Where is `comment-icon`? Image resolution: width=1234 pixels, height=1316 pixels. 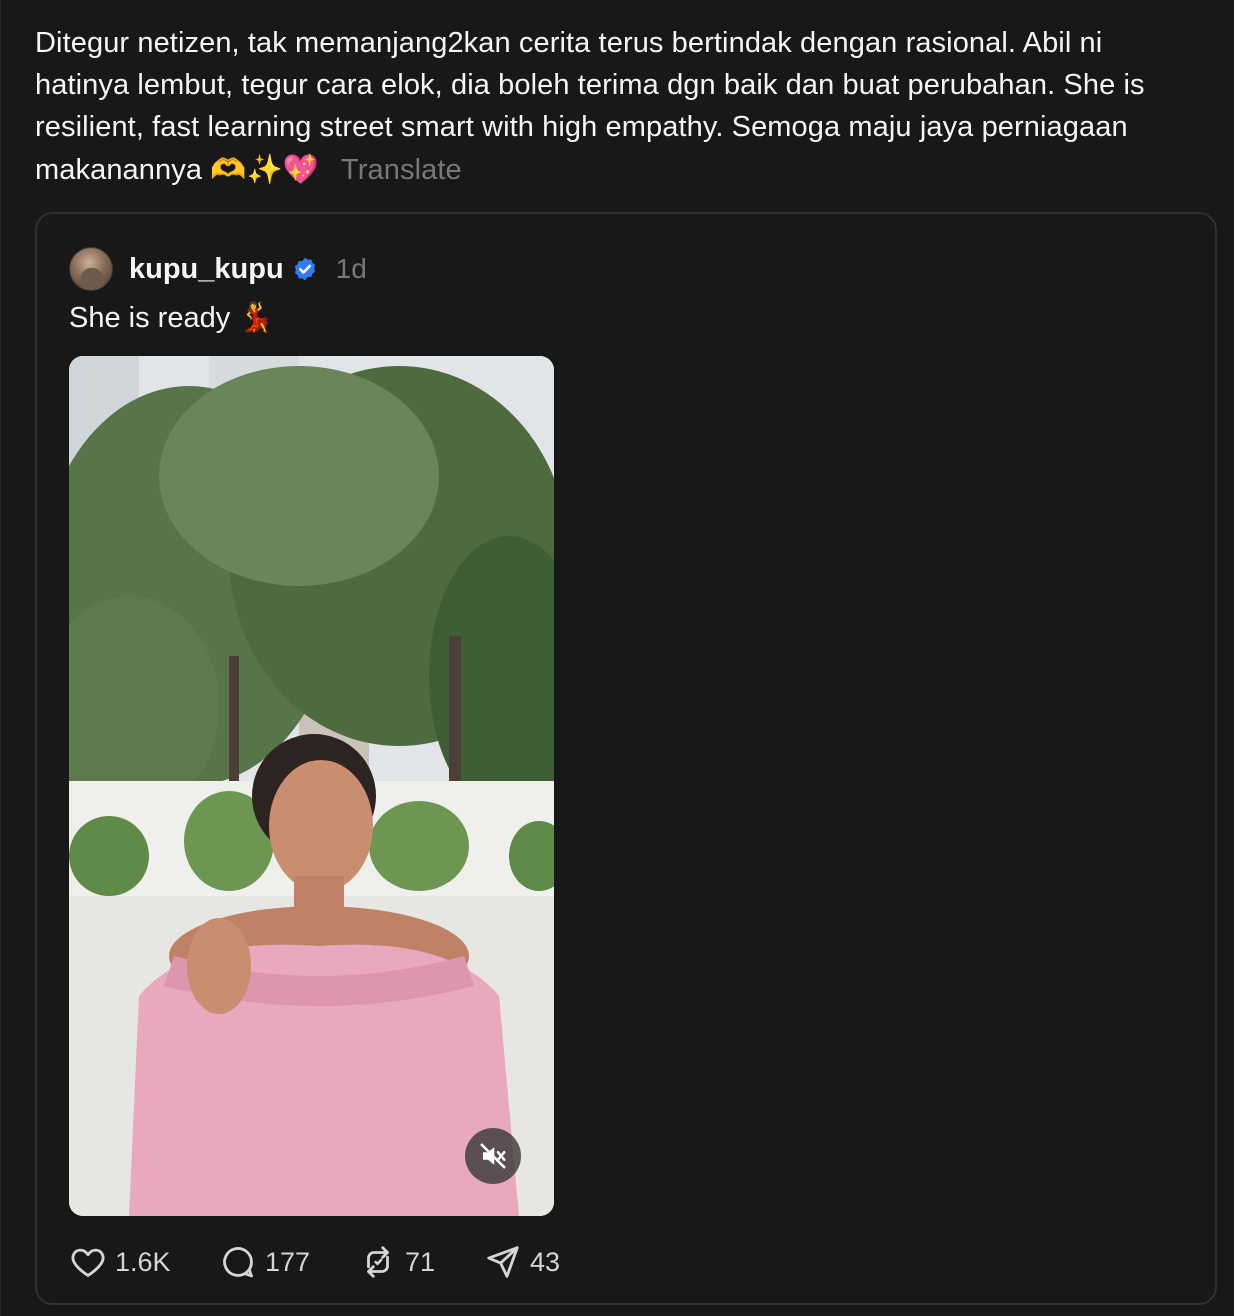
comment-icon is located at coordinates (238, 1262).